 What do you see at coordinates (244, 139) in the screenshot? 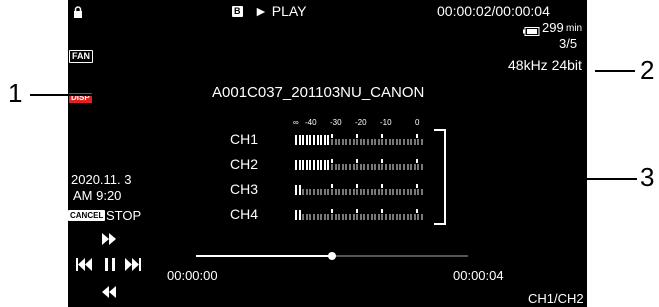
I see `channel-label-1: CH1` at bounding box center [244, 139].